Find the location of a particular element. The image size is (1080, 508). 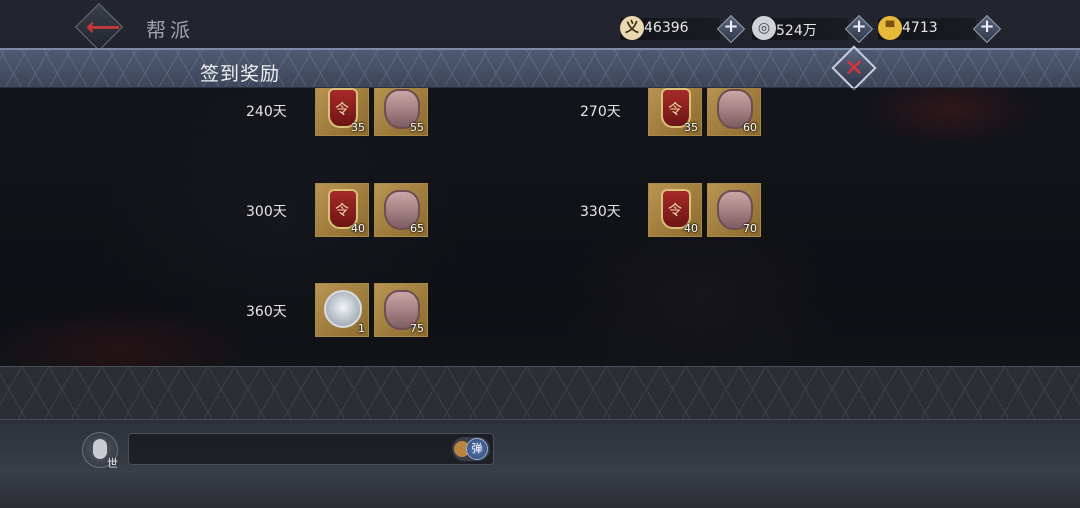

barrage-toggle-knob: 弹 is located at coordinates (477, 449).